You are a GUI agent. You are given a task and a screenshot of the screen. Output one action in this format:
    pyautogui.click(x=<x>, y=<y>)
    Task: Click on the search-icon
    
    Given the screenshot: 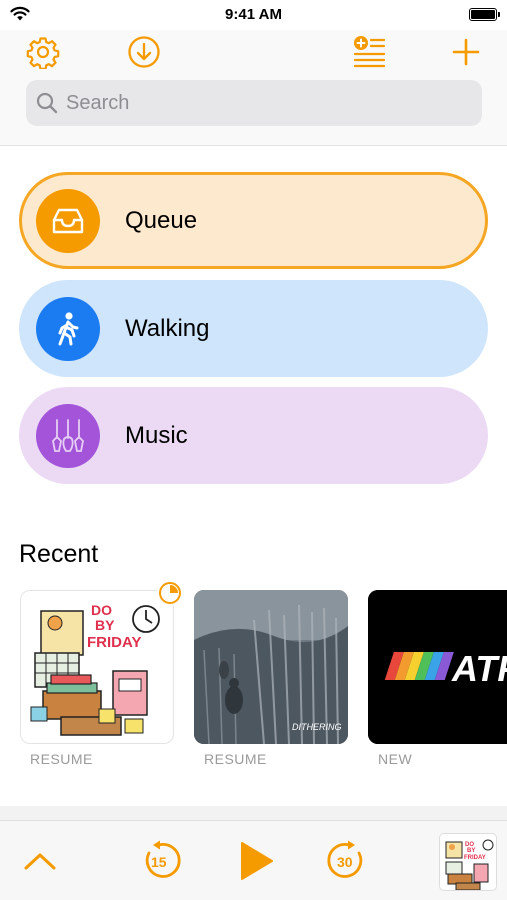 What is the action you would take?
    pyautogui.click(x=47, y=103)
    